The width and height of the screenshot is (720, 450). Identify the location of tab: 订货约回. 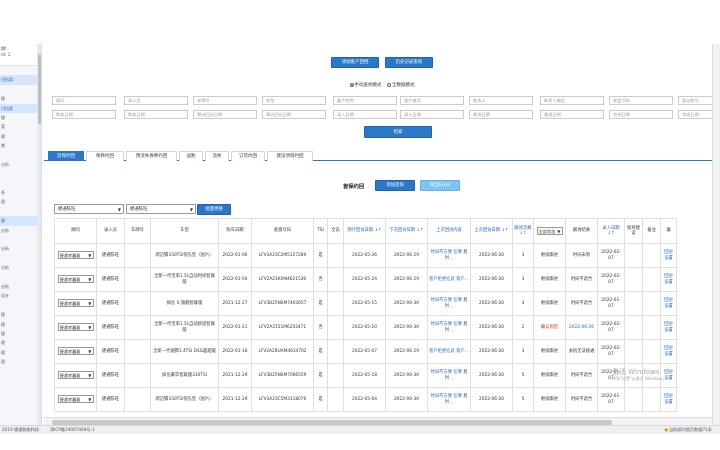
(248, 156).